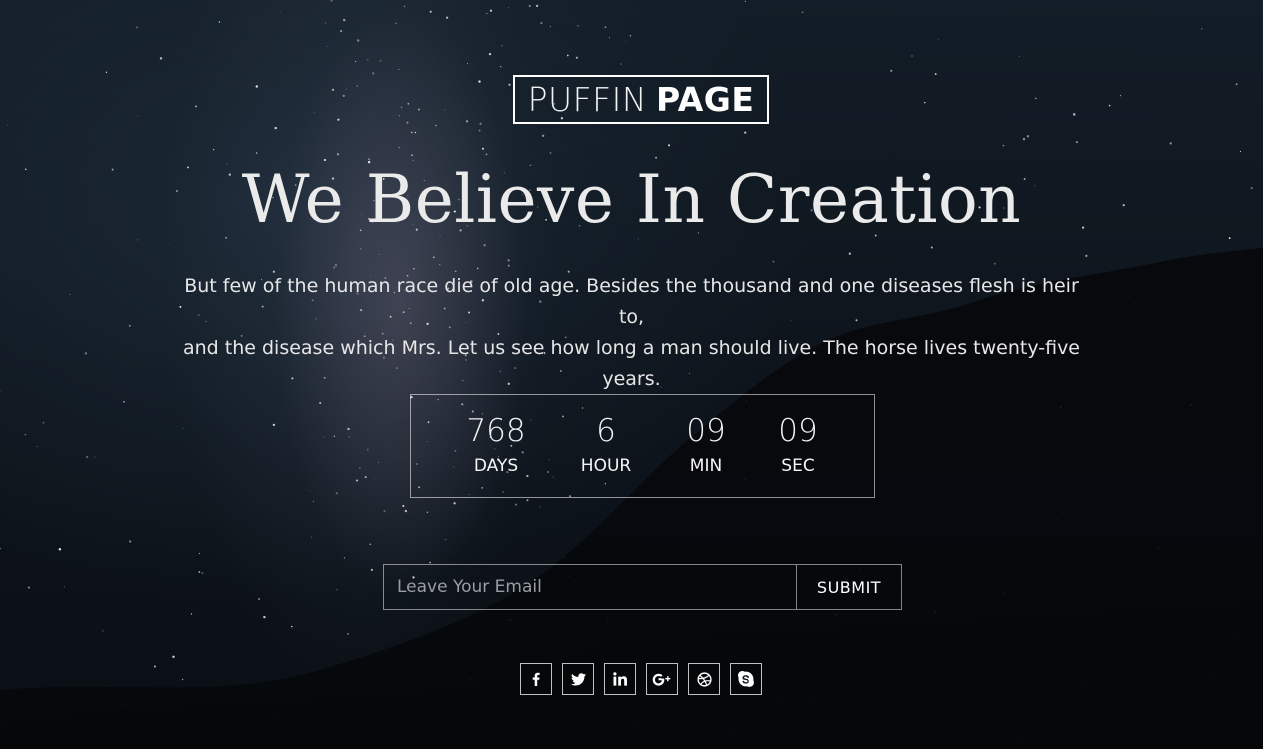  Describe the element at coordinates (705, 99) in the screenshot. I see `brand-name-bold: PAGE` at that location.